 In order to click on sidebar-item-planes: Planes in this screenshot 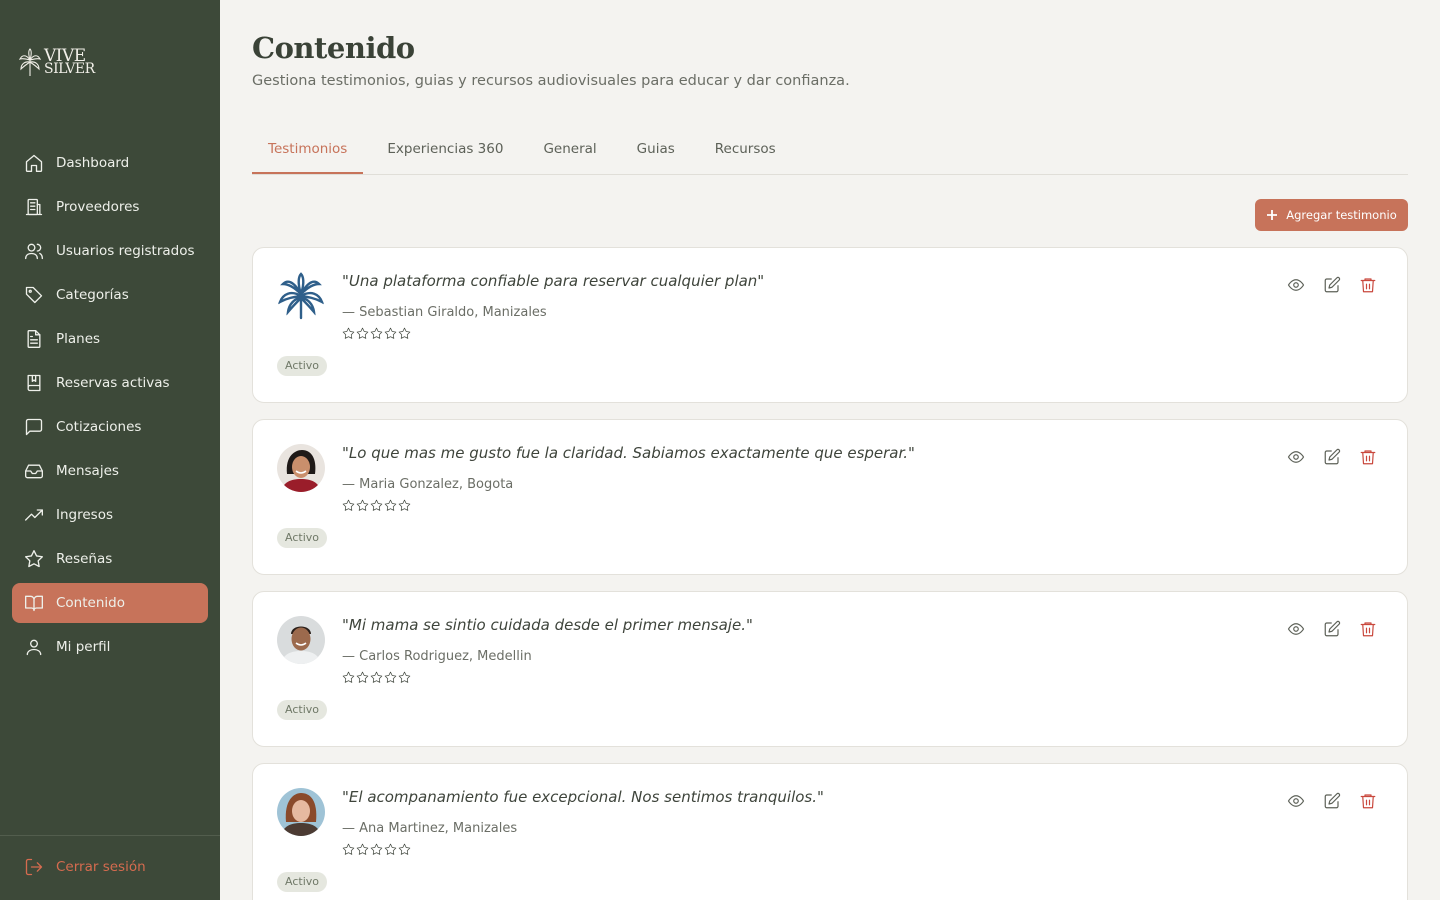, I will do `click(110, 339)`.